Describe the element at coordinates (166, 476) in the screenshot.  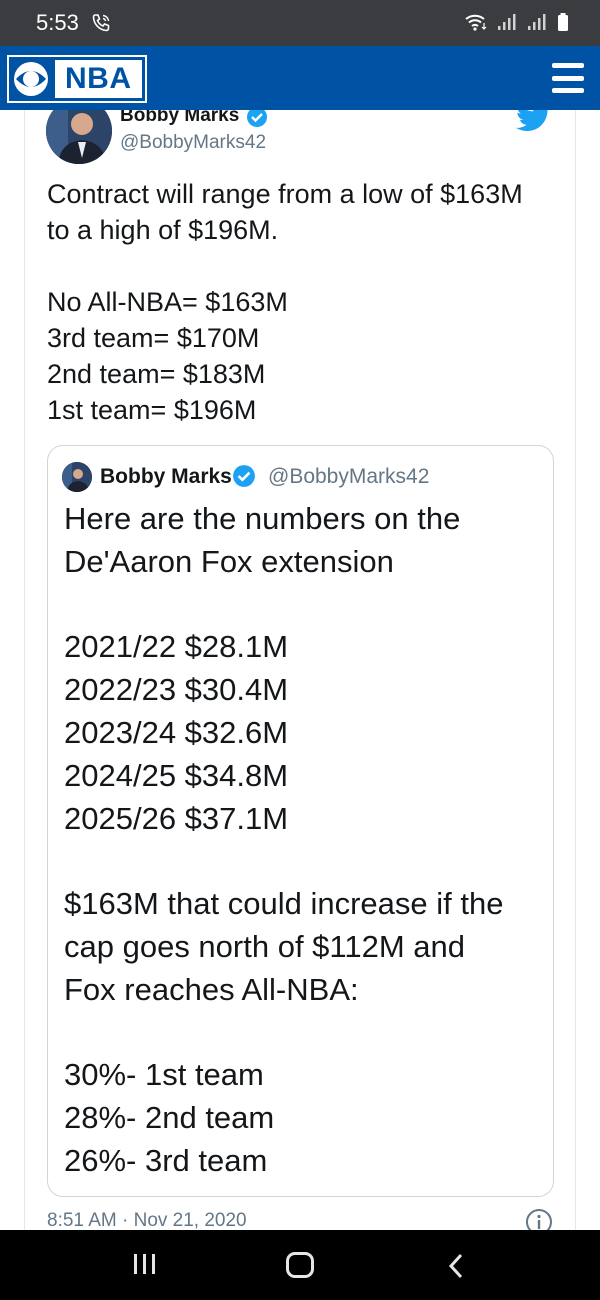
I see `quoted-author-name: Bobby Marks` at that location.